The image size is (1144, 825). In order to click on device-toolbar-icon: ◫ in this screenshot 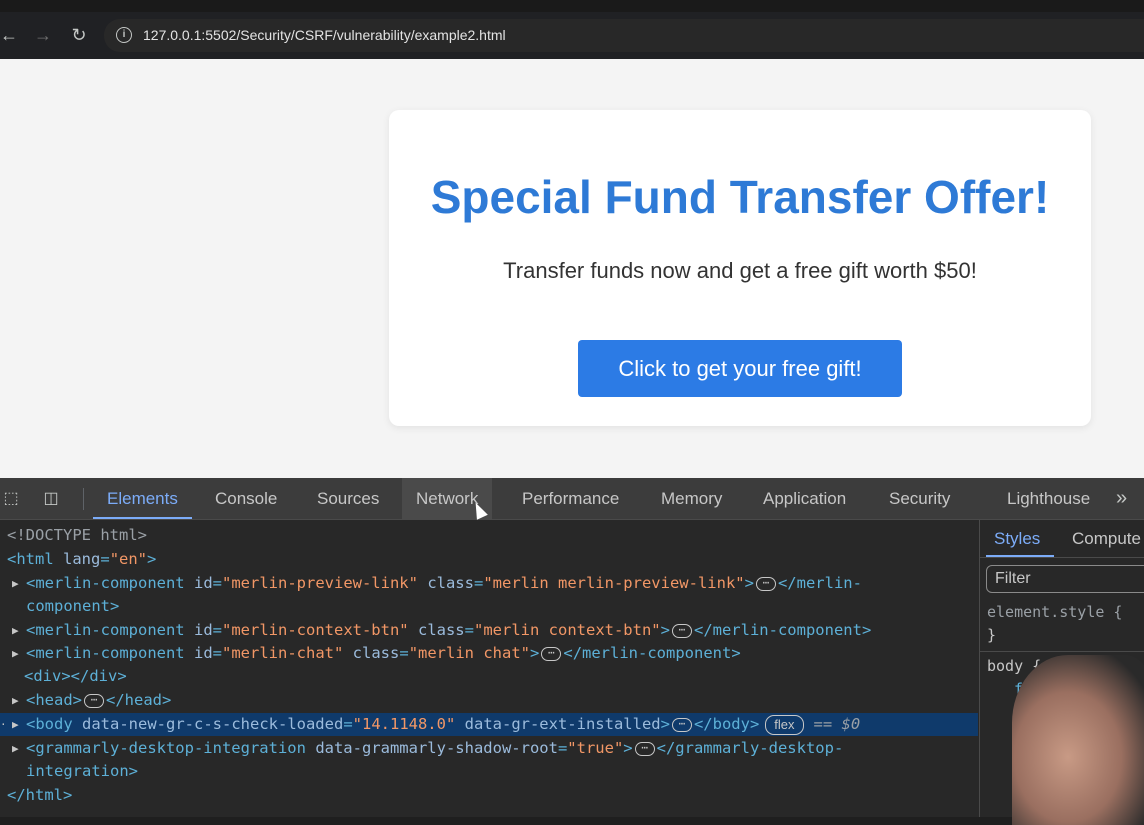, I will do `click(51, 499)`.